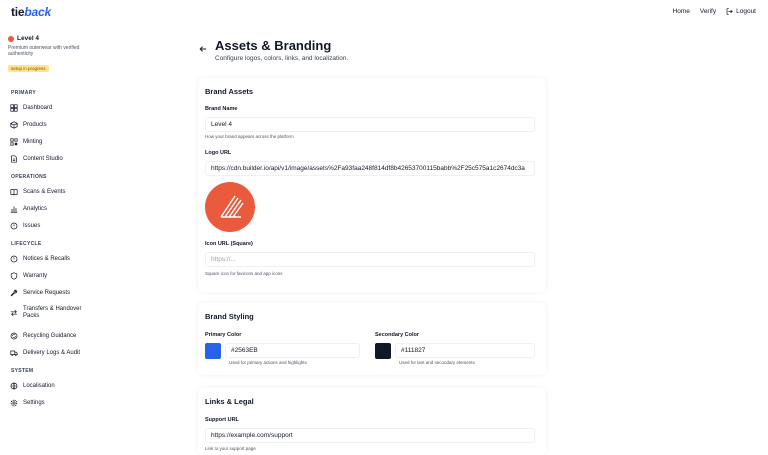  I want to click on brand-assets-title: Brand Assets, so click(229, 91).